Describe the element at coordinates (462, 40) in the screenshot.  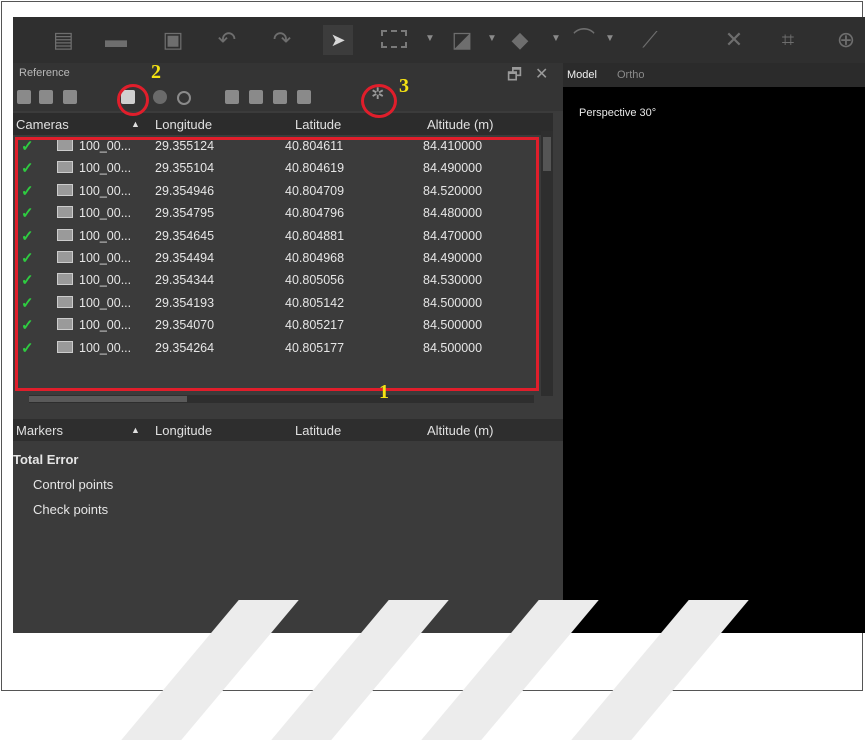
I see `rotate-object-icon: ◪` at that location.